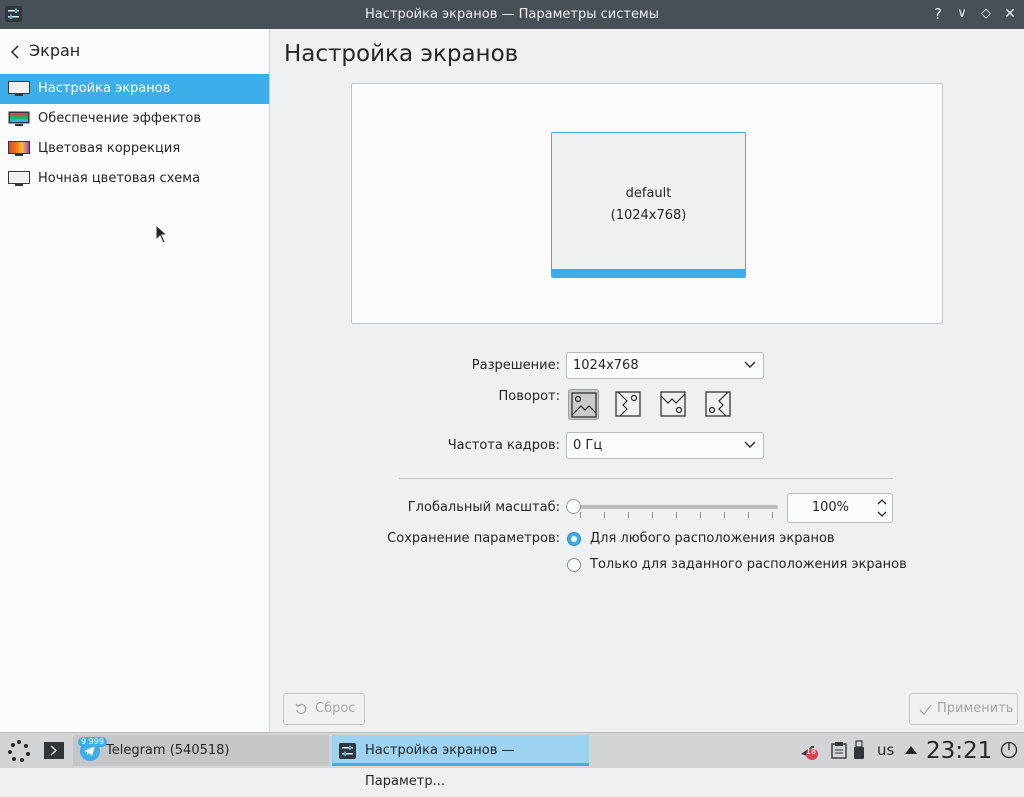 This screenshot has height=797, width=1024. I want to click on tray-expand-icon, so click(911, 749).